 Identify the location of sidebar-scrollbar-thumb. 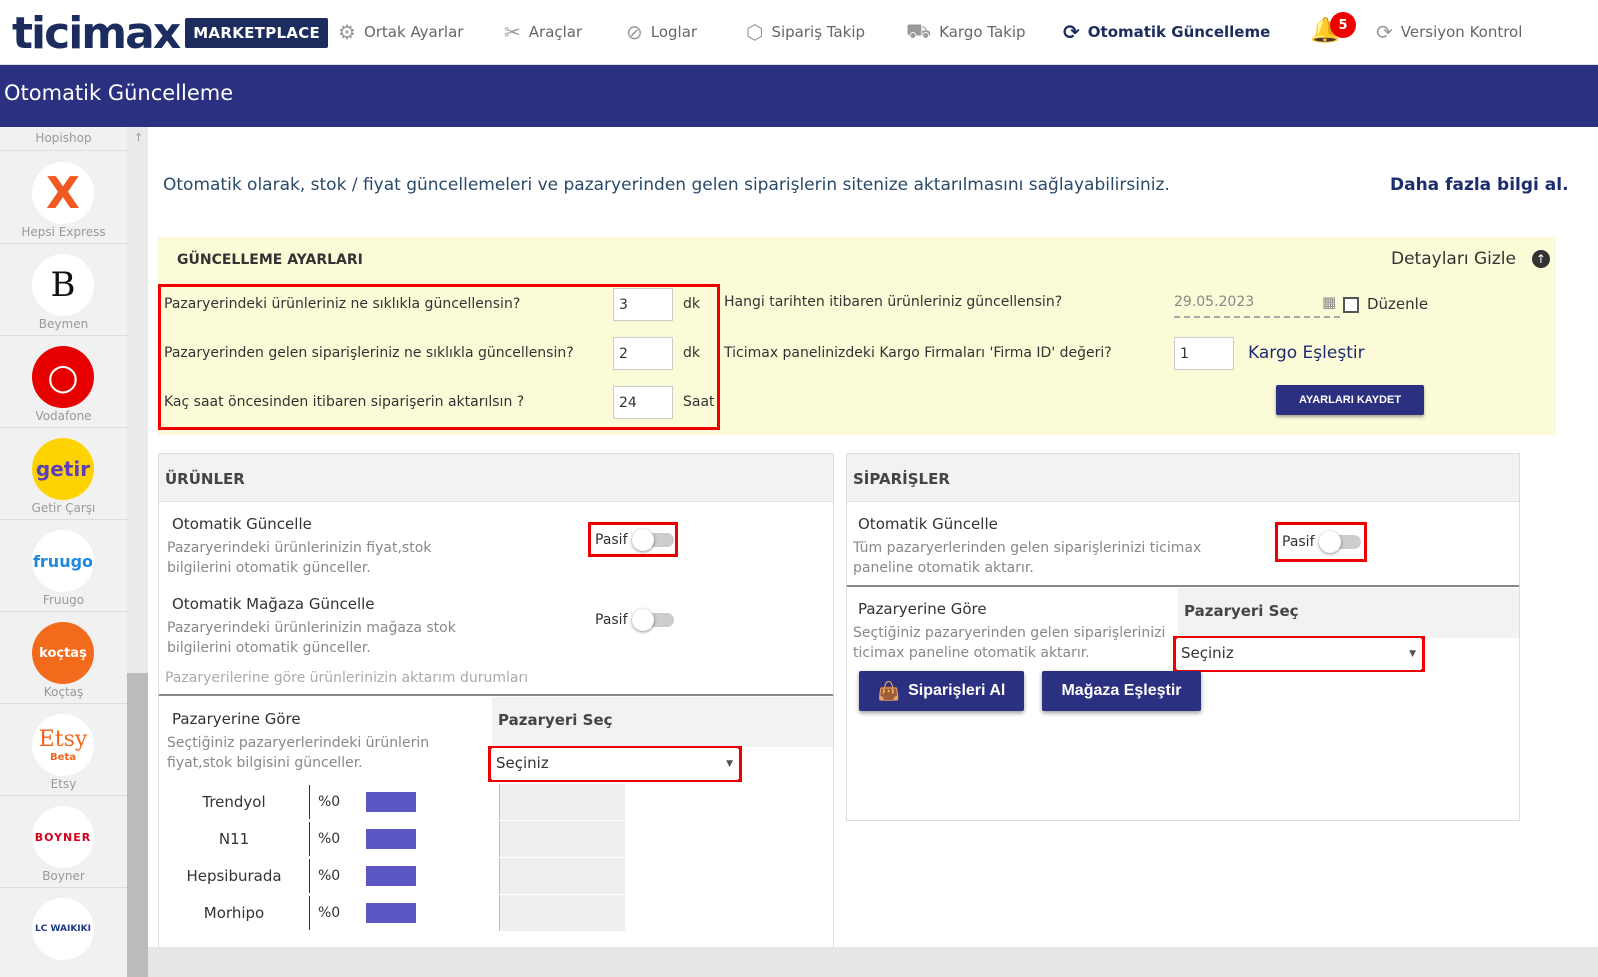
(137, 825).